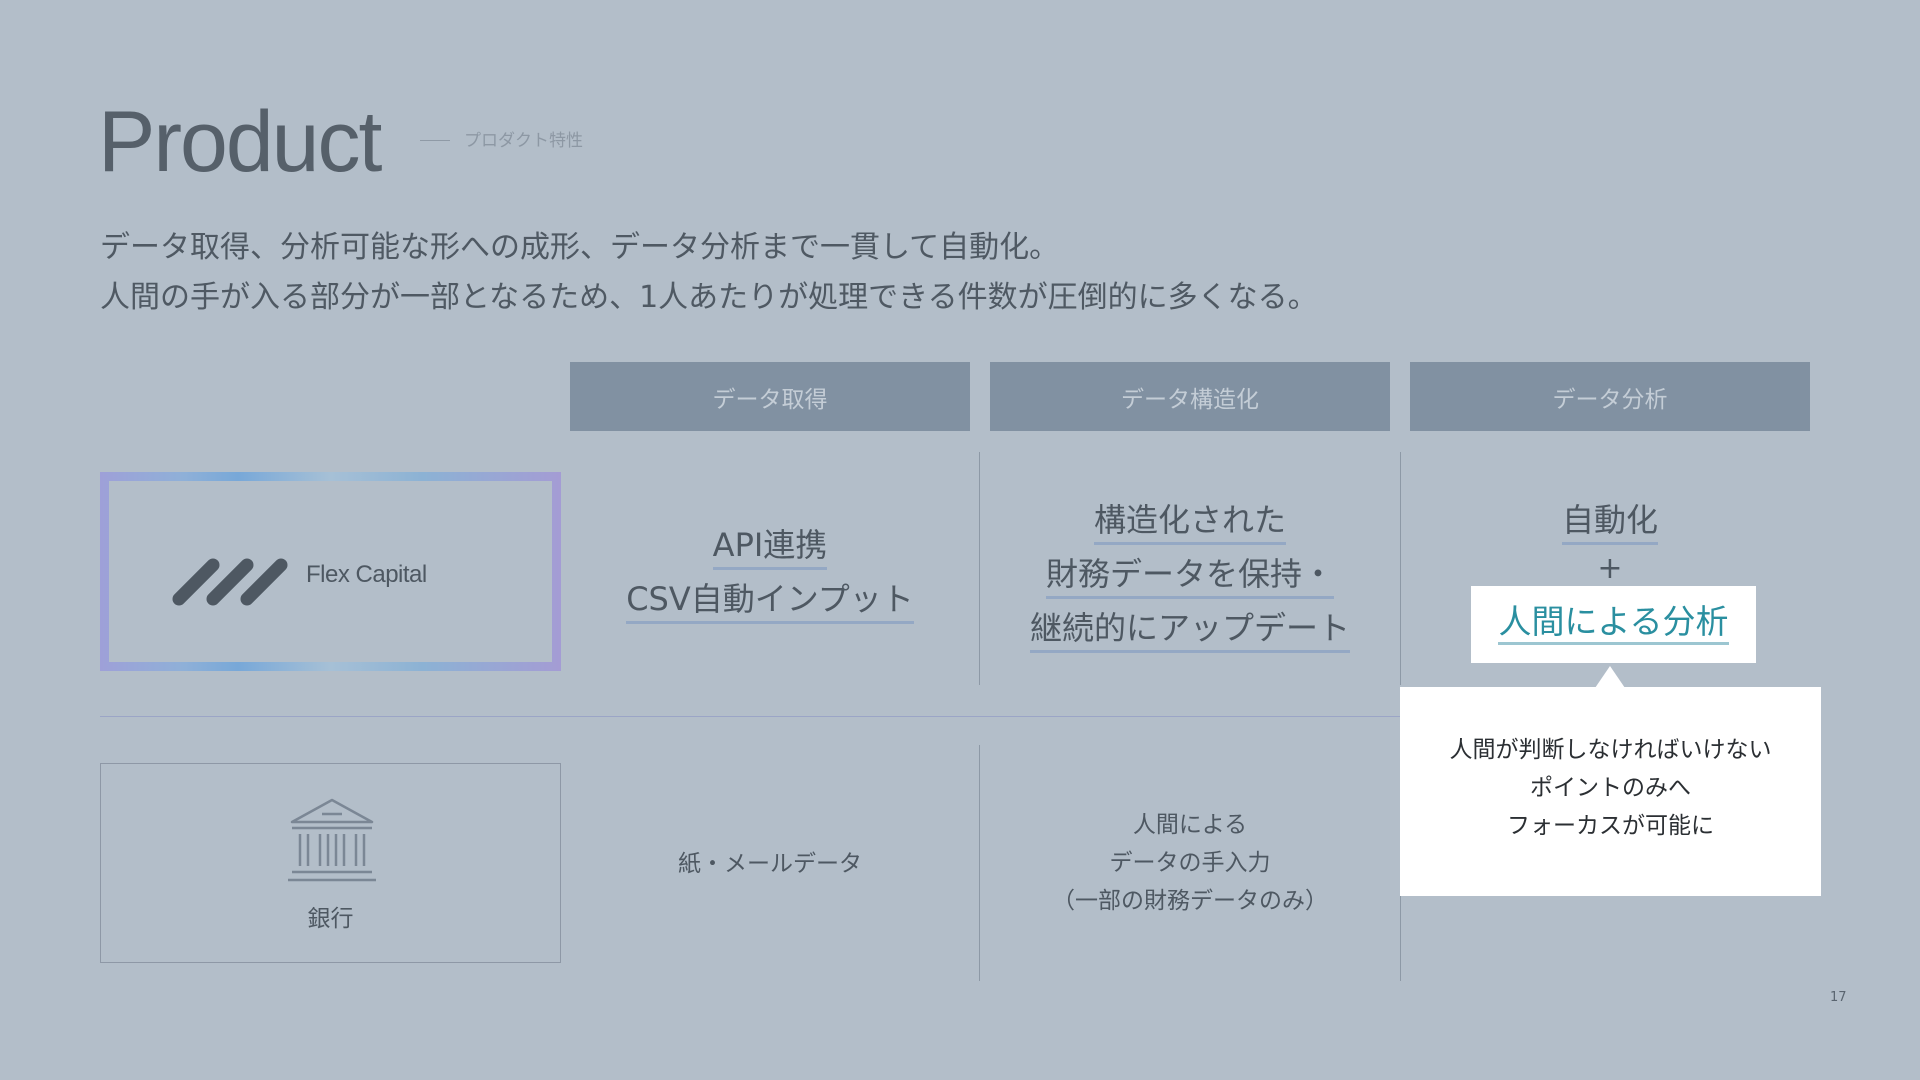 The image size is (1920, 1080). I want to click on callout-line: フォーカスが可能に, so click(1610, 826).